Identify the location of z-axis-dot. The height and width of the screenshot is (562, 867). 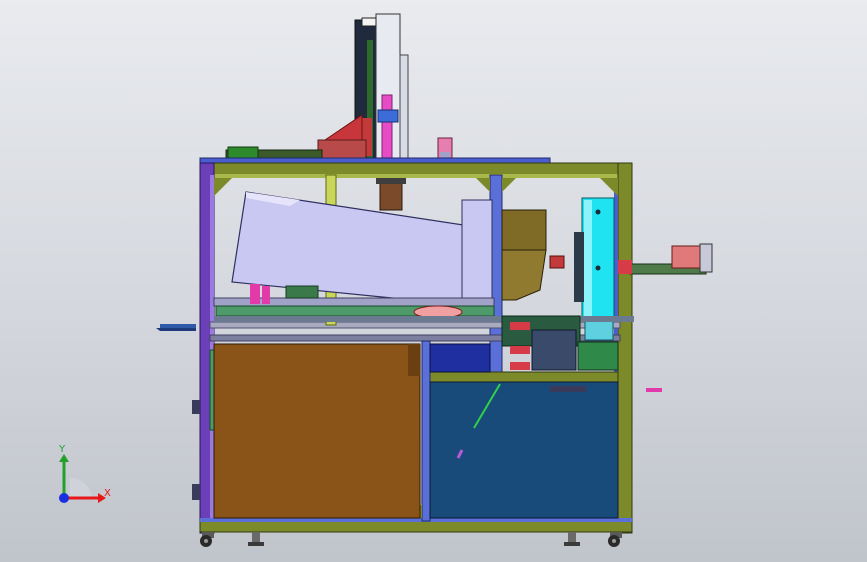
(64, 498).